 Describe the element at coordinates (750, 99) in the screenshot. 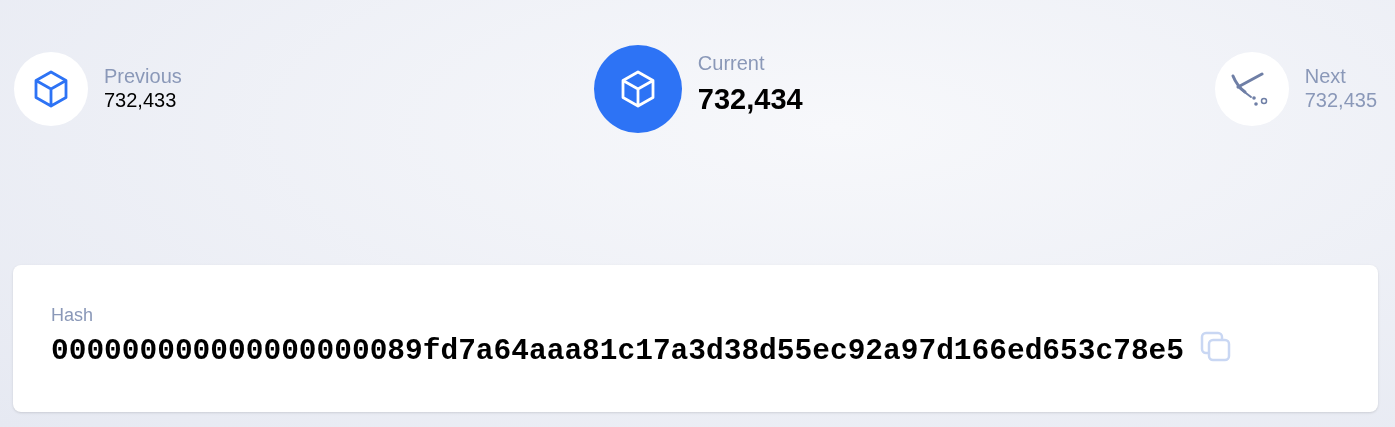

I see `block-height: 732,434` at that location.